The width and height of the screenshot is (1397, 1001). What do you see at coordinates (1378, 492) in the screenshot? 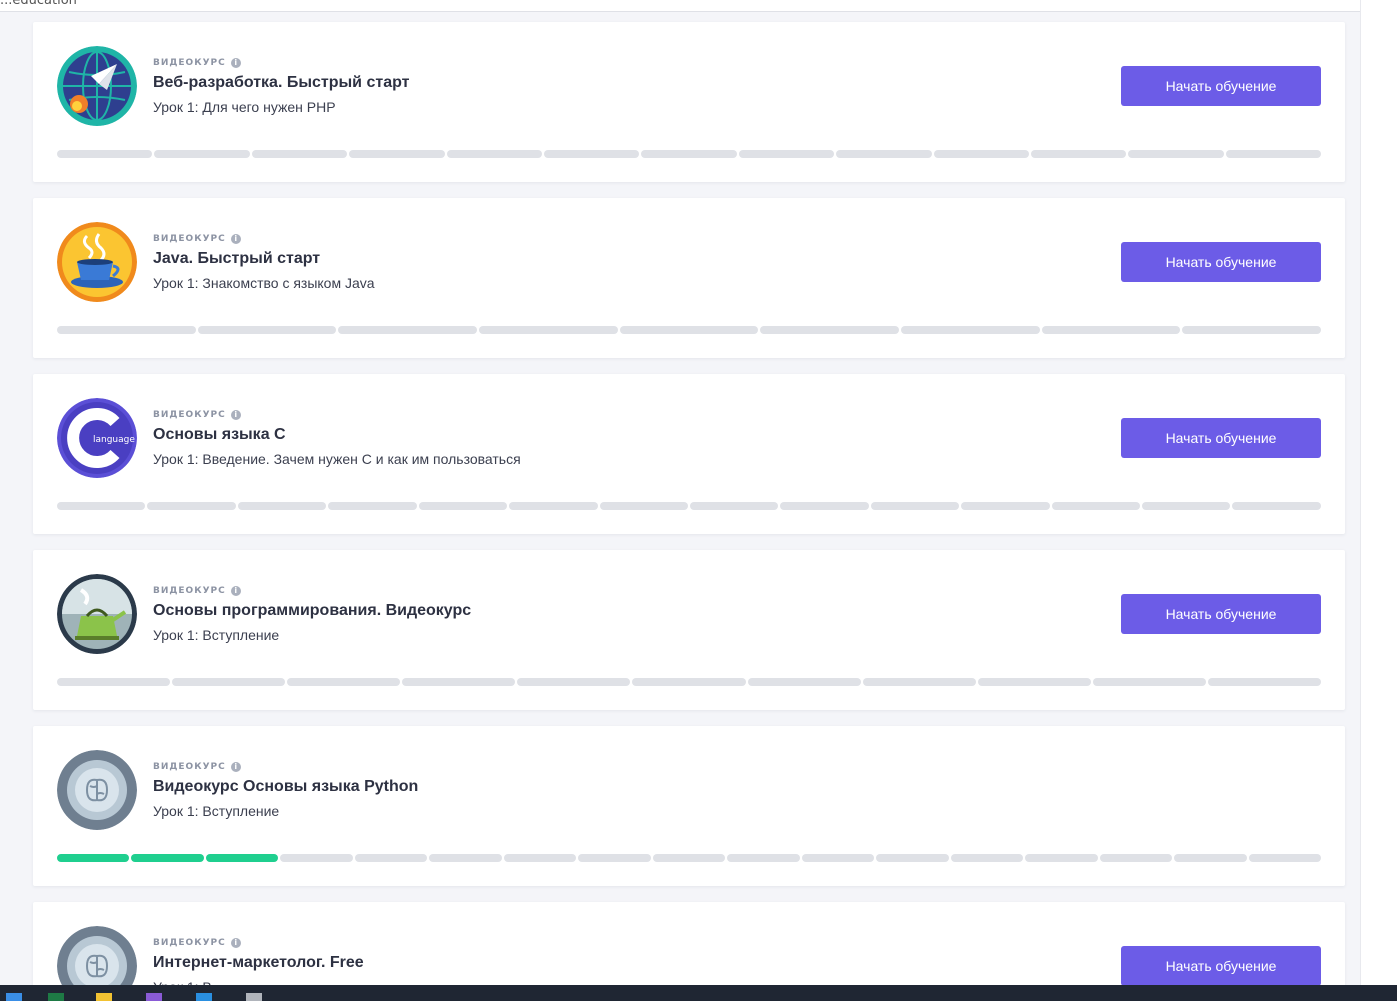
I see `page-scrollbar` at bounding box center [1378, 492].